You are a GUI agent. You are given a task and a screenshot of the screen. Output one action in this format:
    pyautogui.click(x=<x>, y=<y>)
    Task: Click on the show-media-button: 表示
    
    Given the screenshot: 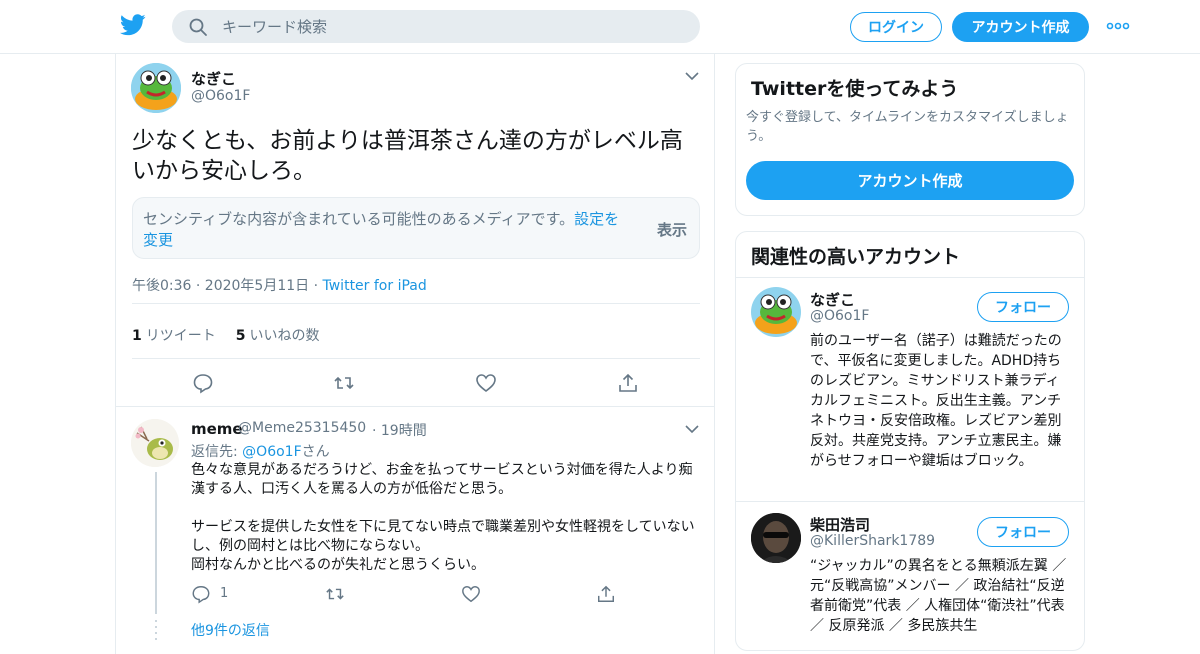 What is the action you would take?
    pyautogui.click(x=672, y=229)
    